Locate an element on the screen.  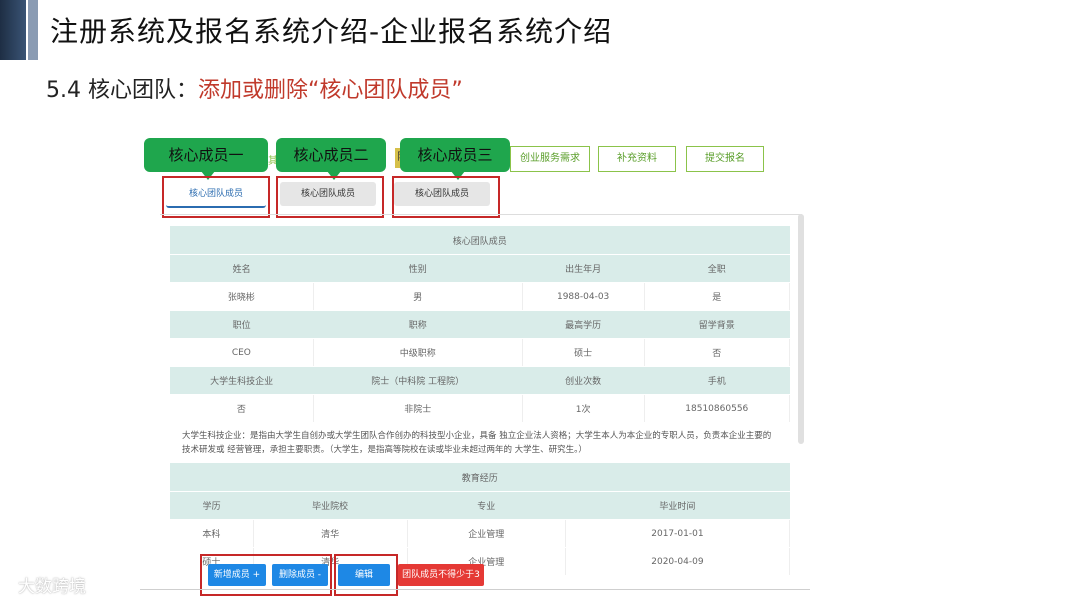
title-accent-bar-light is located at coordinates (33, 30).